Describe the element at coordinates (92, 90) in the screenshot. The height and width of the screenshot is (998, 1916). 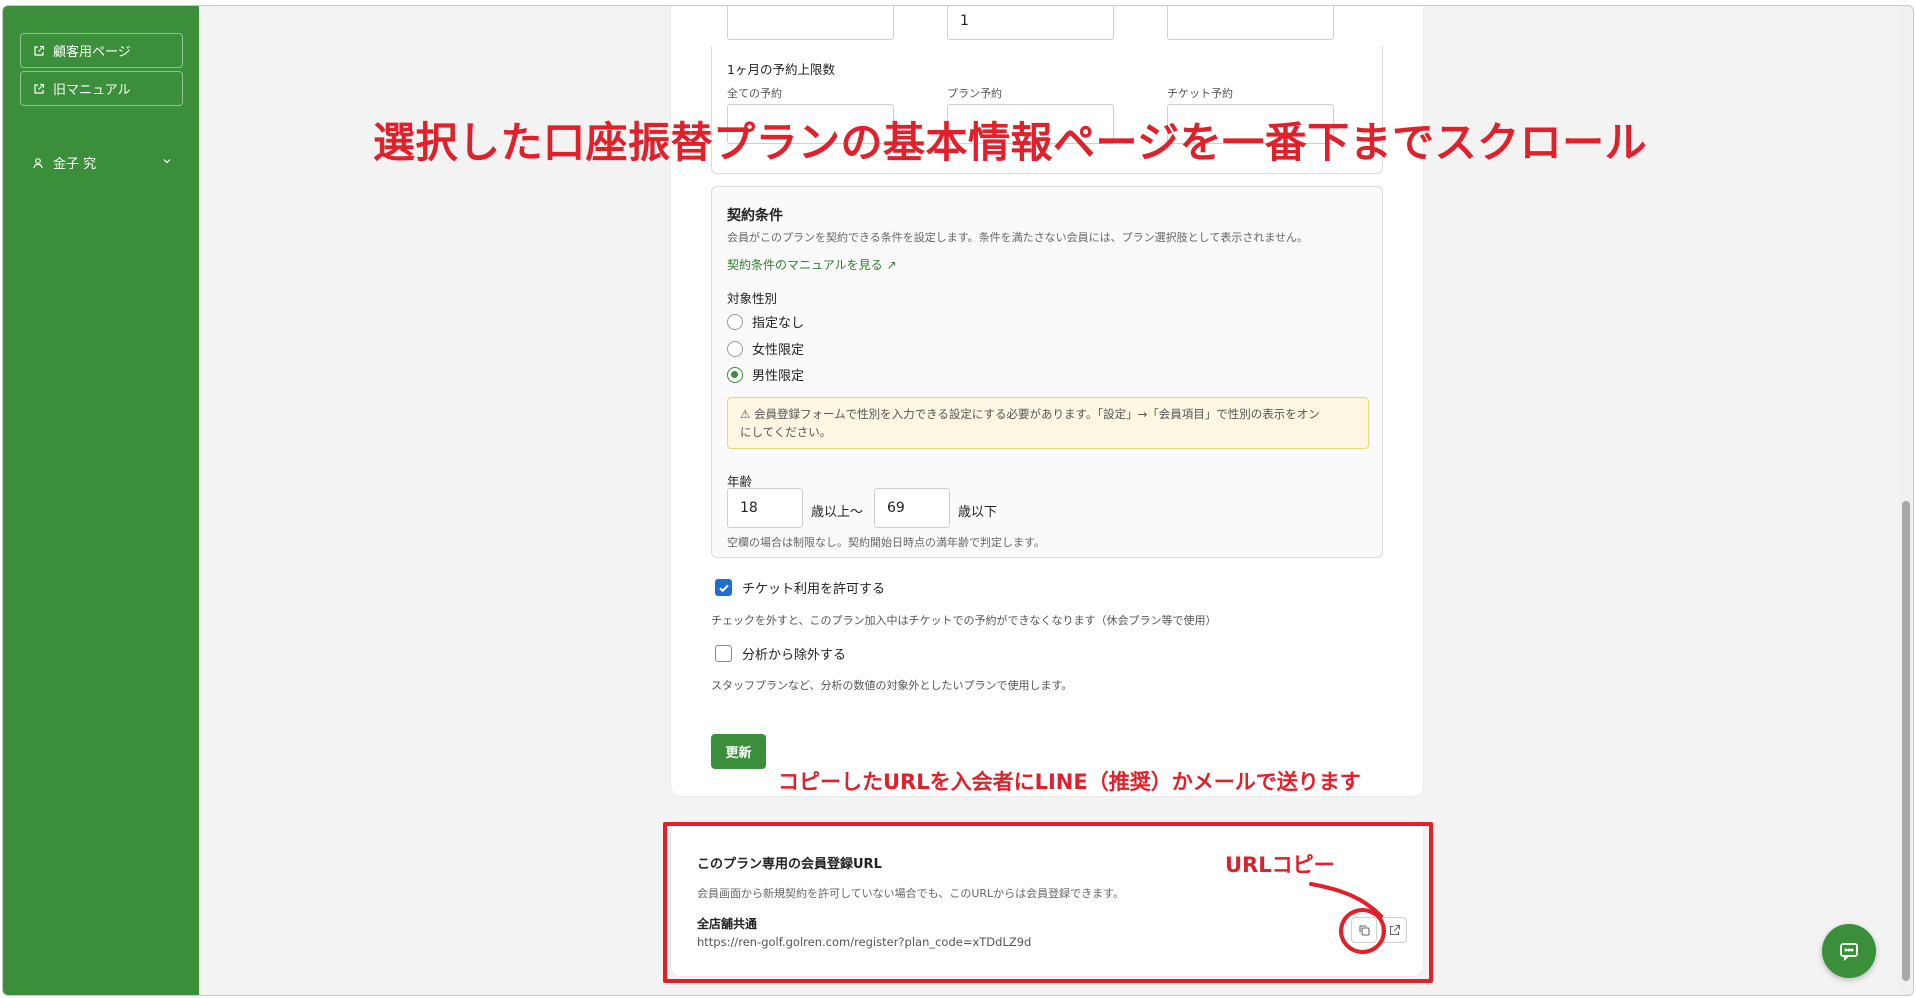
I see `old-manual-label: 旧マニュアル` at that location.